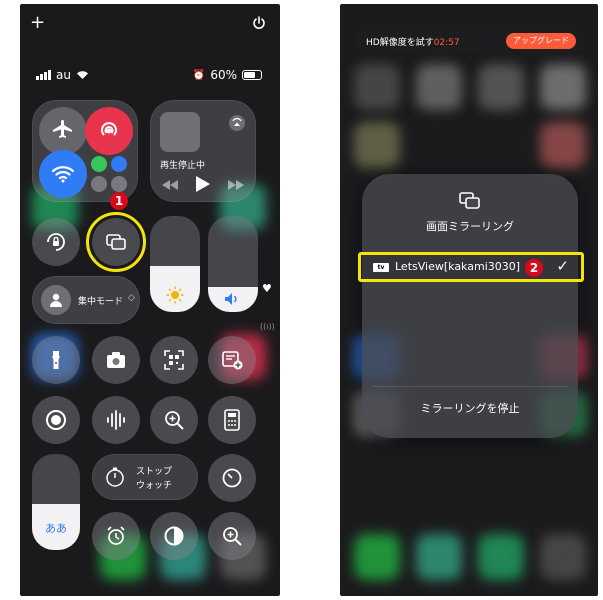 The width and height of the screenshot is (603, 600). I want to click on carrier-name: au, so click(63, 75).